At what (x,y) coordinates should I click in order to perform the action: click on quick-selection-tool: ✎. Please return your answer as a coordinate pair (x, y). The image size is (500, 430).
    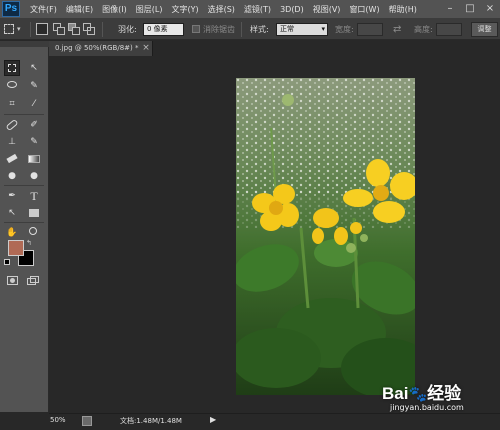
    Looking at the image, I should click on (34, 86).